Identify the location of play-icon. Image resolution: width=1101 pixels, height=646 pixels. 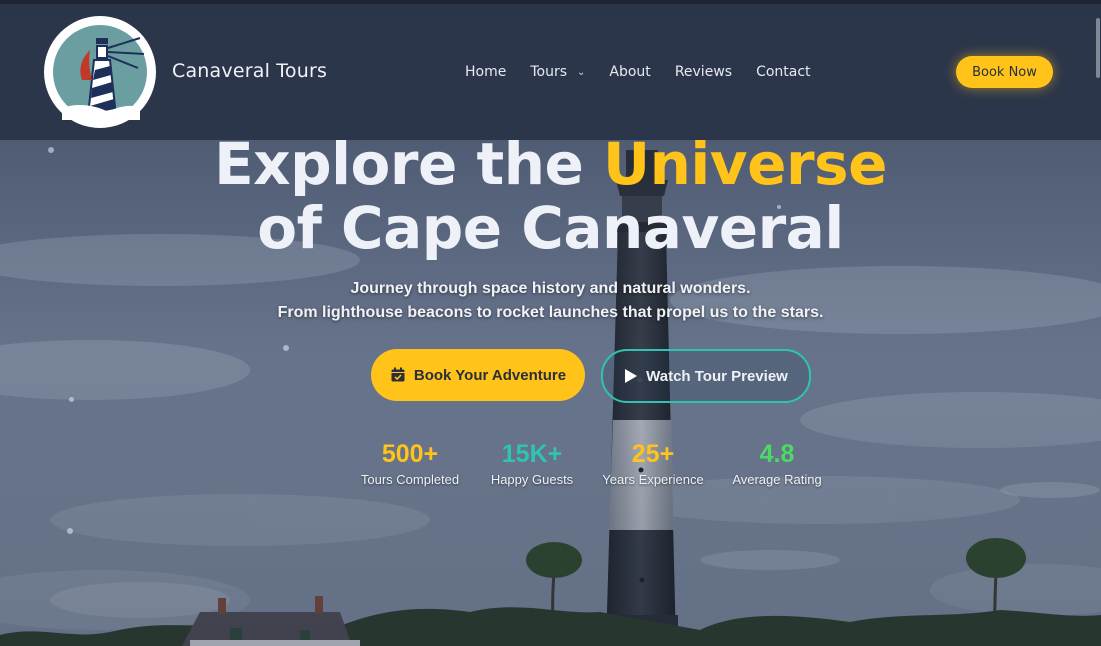
(631, 376).